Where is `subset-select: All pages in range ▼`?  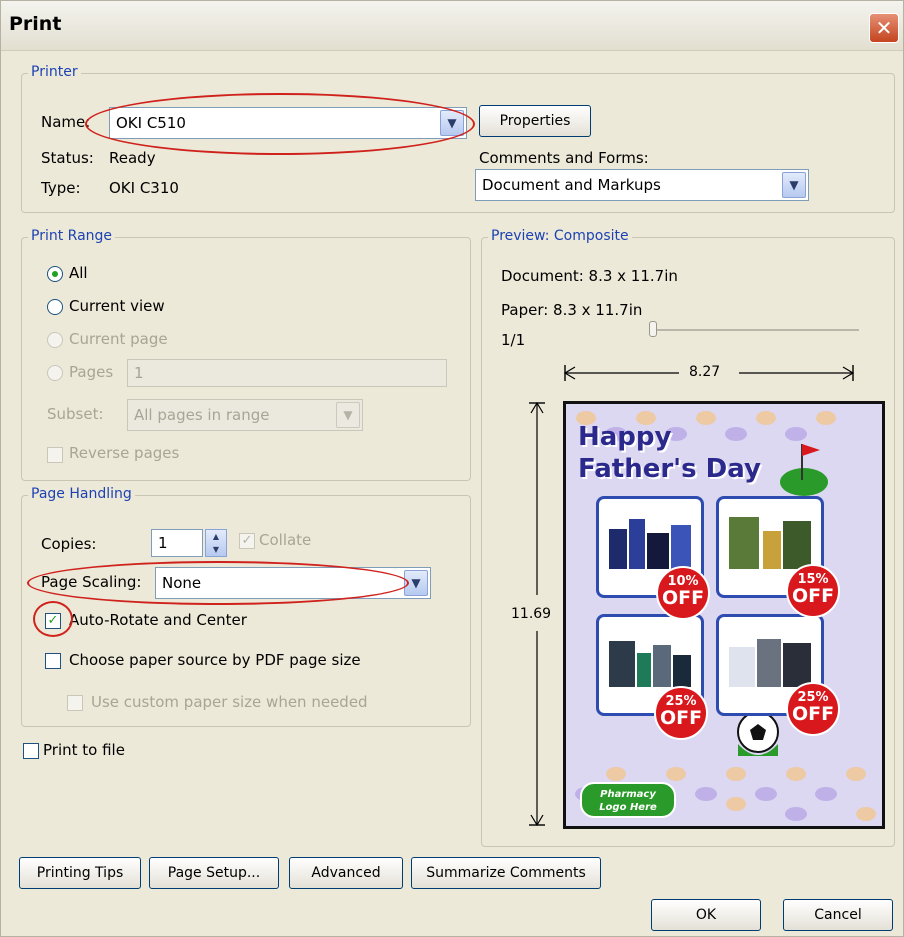
subset-select: All pages in range ▼ is located at coordinates (245, 415).